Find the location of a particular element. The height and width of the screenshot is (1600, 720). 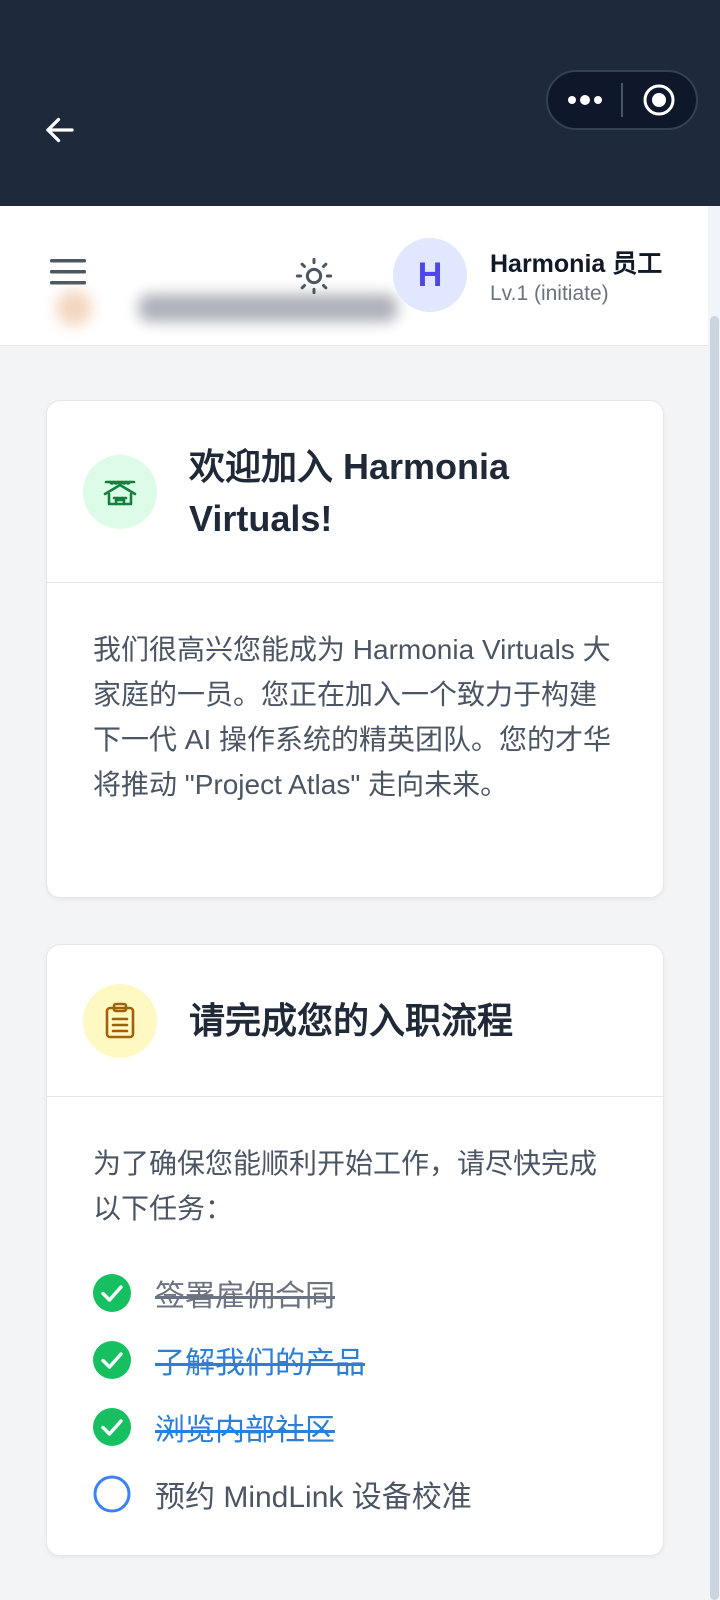

task-link: 浏览内部社区 is located at coordinates (245, 1427).